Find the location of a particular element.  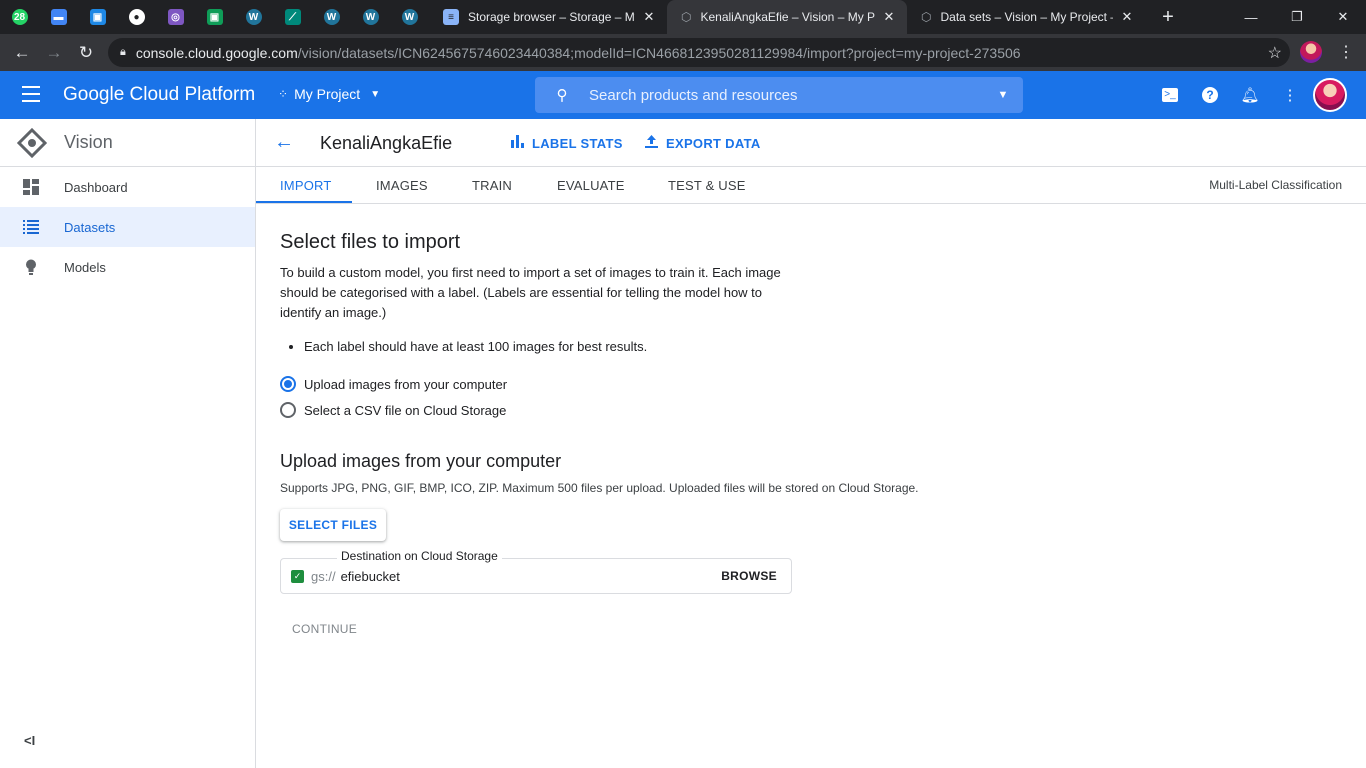

bookmark-icon: ▬ is located at coordinates (58, 17).